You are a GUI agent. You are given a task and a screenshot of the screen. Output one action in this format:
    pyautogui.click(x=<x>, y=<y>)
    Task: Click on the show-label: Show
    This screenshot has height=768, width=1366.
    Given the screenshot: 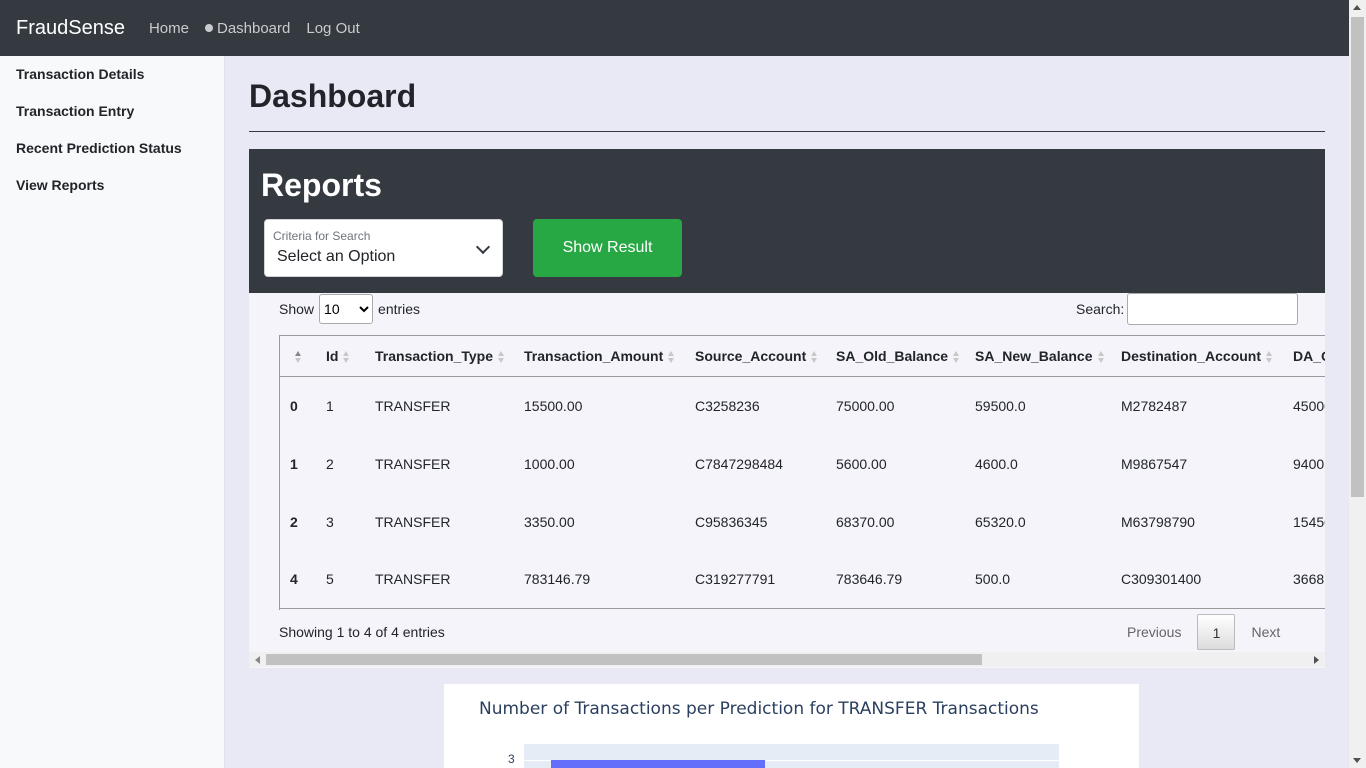 What is the action you would take?
    pyautogui.click(x=297, y=309)
    